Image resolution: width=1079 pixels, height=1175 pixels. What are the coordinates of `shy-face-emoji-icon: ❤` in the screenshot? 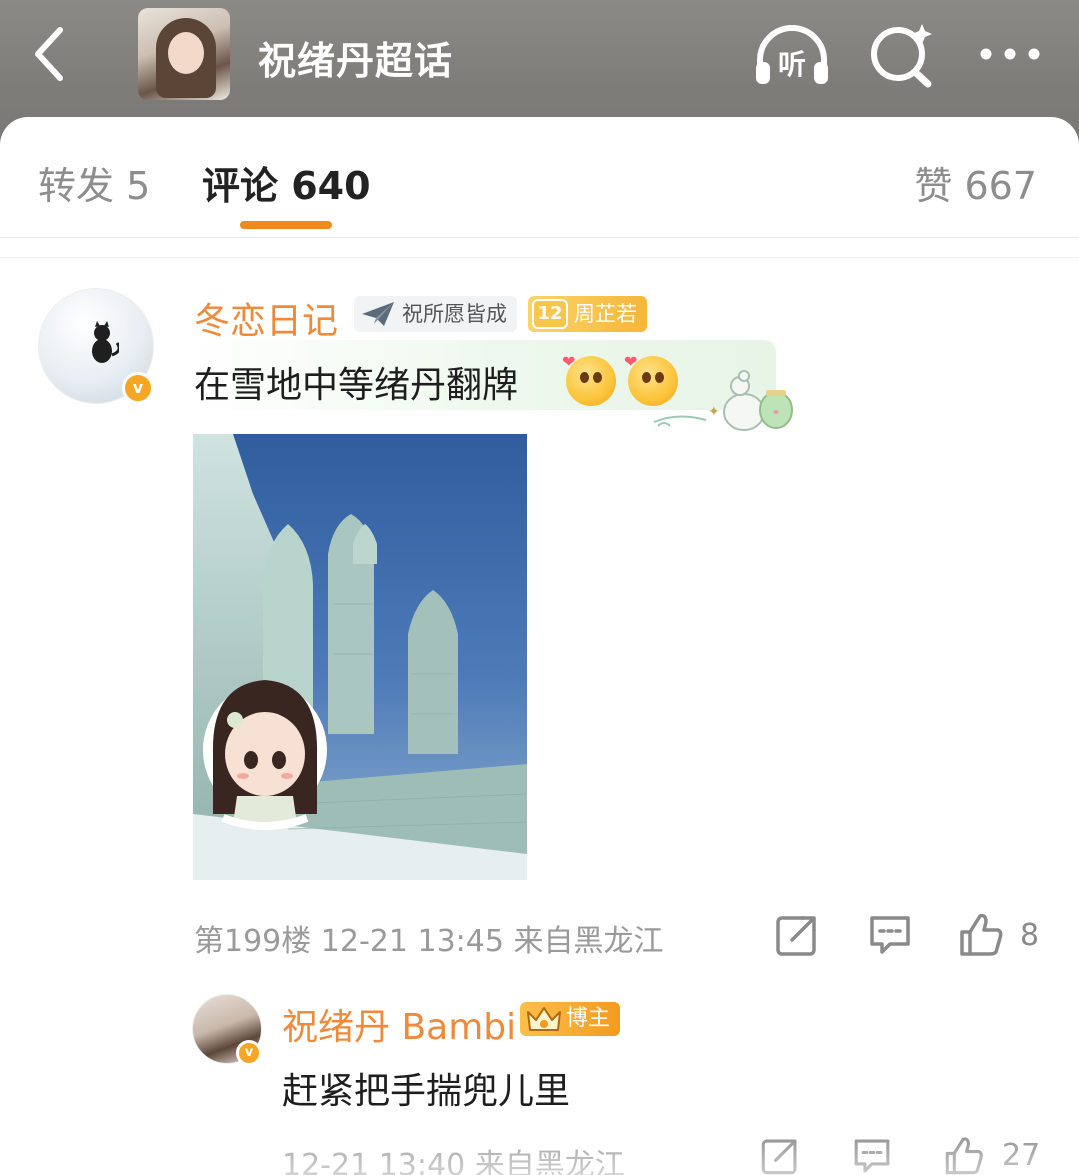 It's located at (589, 379).